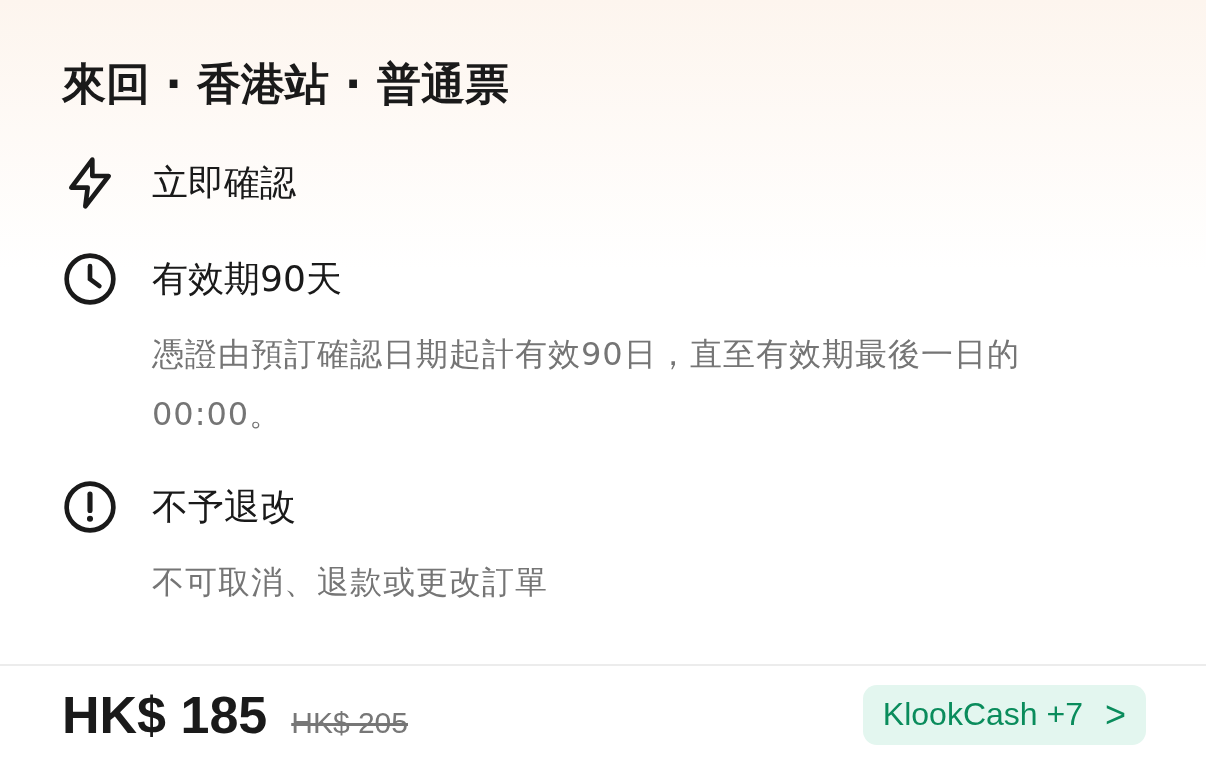 This screenshot has width=1206, height=763. I want to click on alert-icon, so click(90, 507).